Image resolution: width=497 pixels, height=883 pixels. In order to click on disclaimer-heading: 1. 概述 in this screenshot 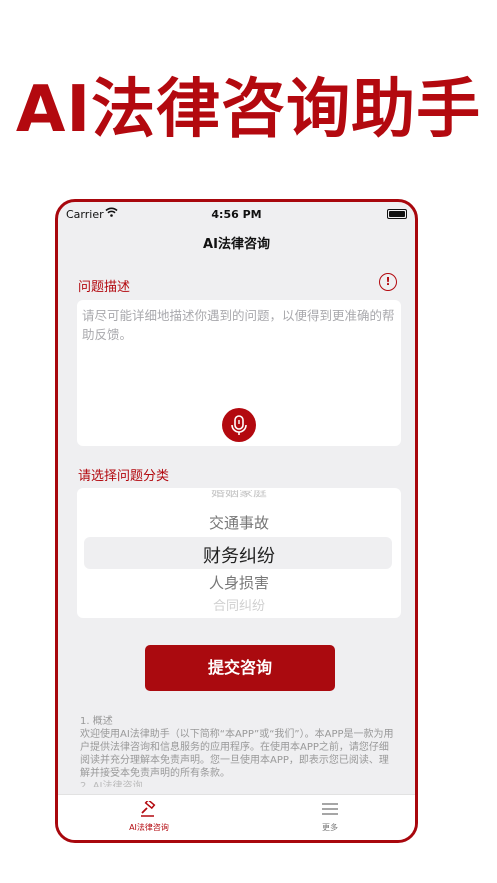, I will do `click(96, 721)`.